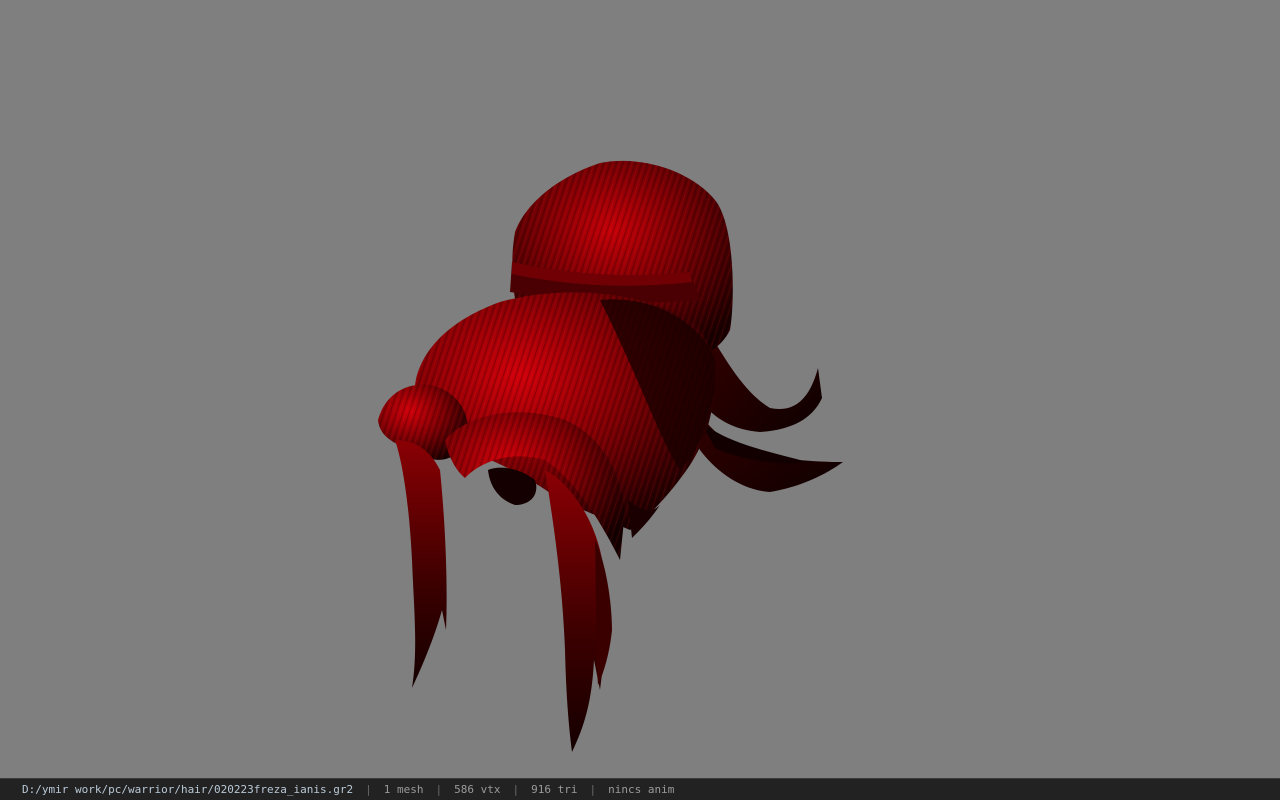 This screenshot has width=1280, height=800. What do you see at coordinates (554, 789) in the screenshot?
I see `triangle-count: 916 tri` at bounding box center [554, 789].